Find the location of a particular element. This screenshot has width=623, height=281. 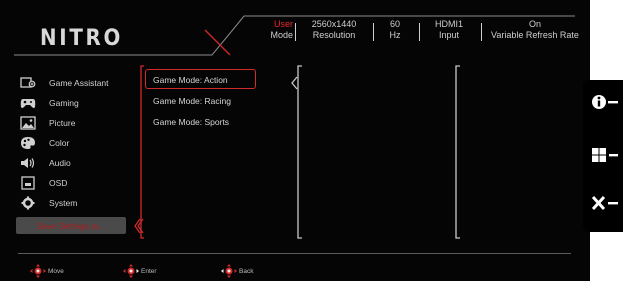

menu-item-osd: OSD is located at coordinates (75, 183).